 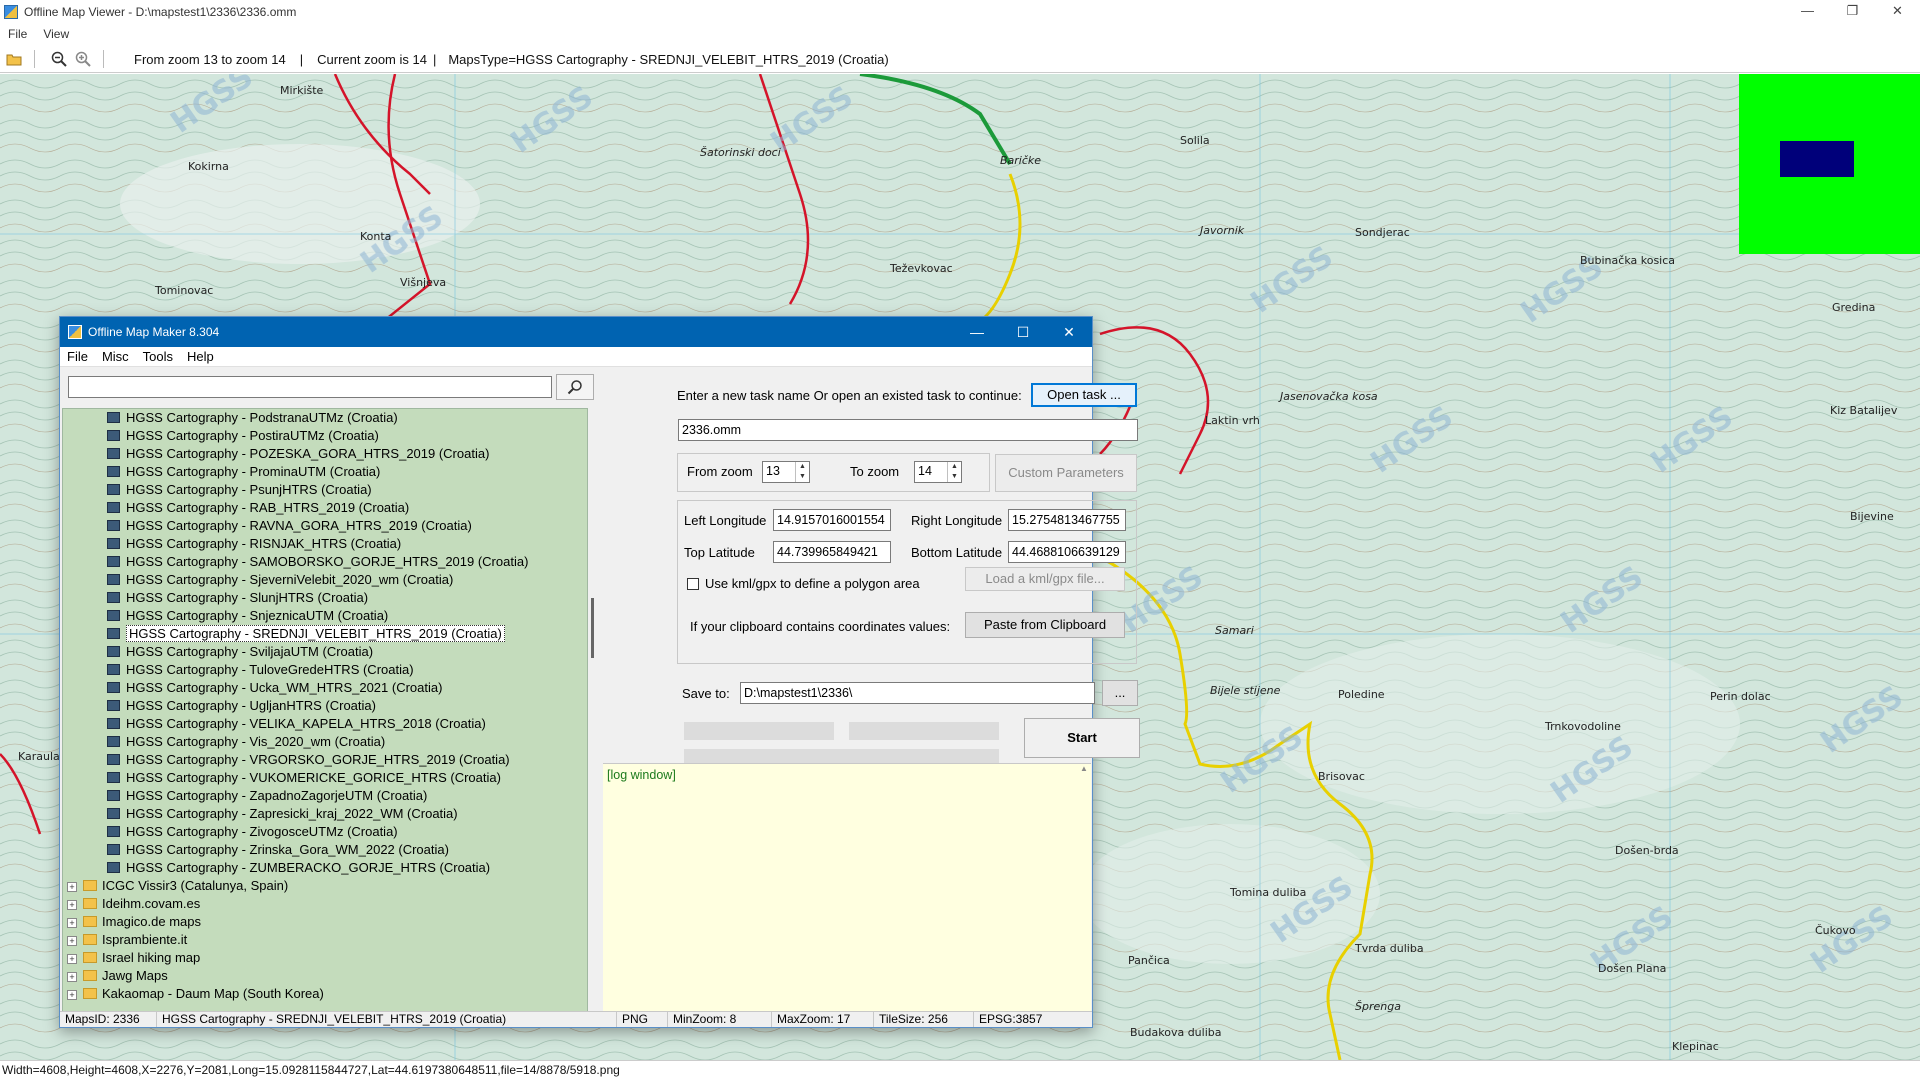 What do you see at coordinates (1045, 625) in the screenshot?
I see `paste-clipboard-button: Paste from Clipboard` at bounding box center [1045, 625].